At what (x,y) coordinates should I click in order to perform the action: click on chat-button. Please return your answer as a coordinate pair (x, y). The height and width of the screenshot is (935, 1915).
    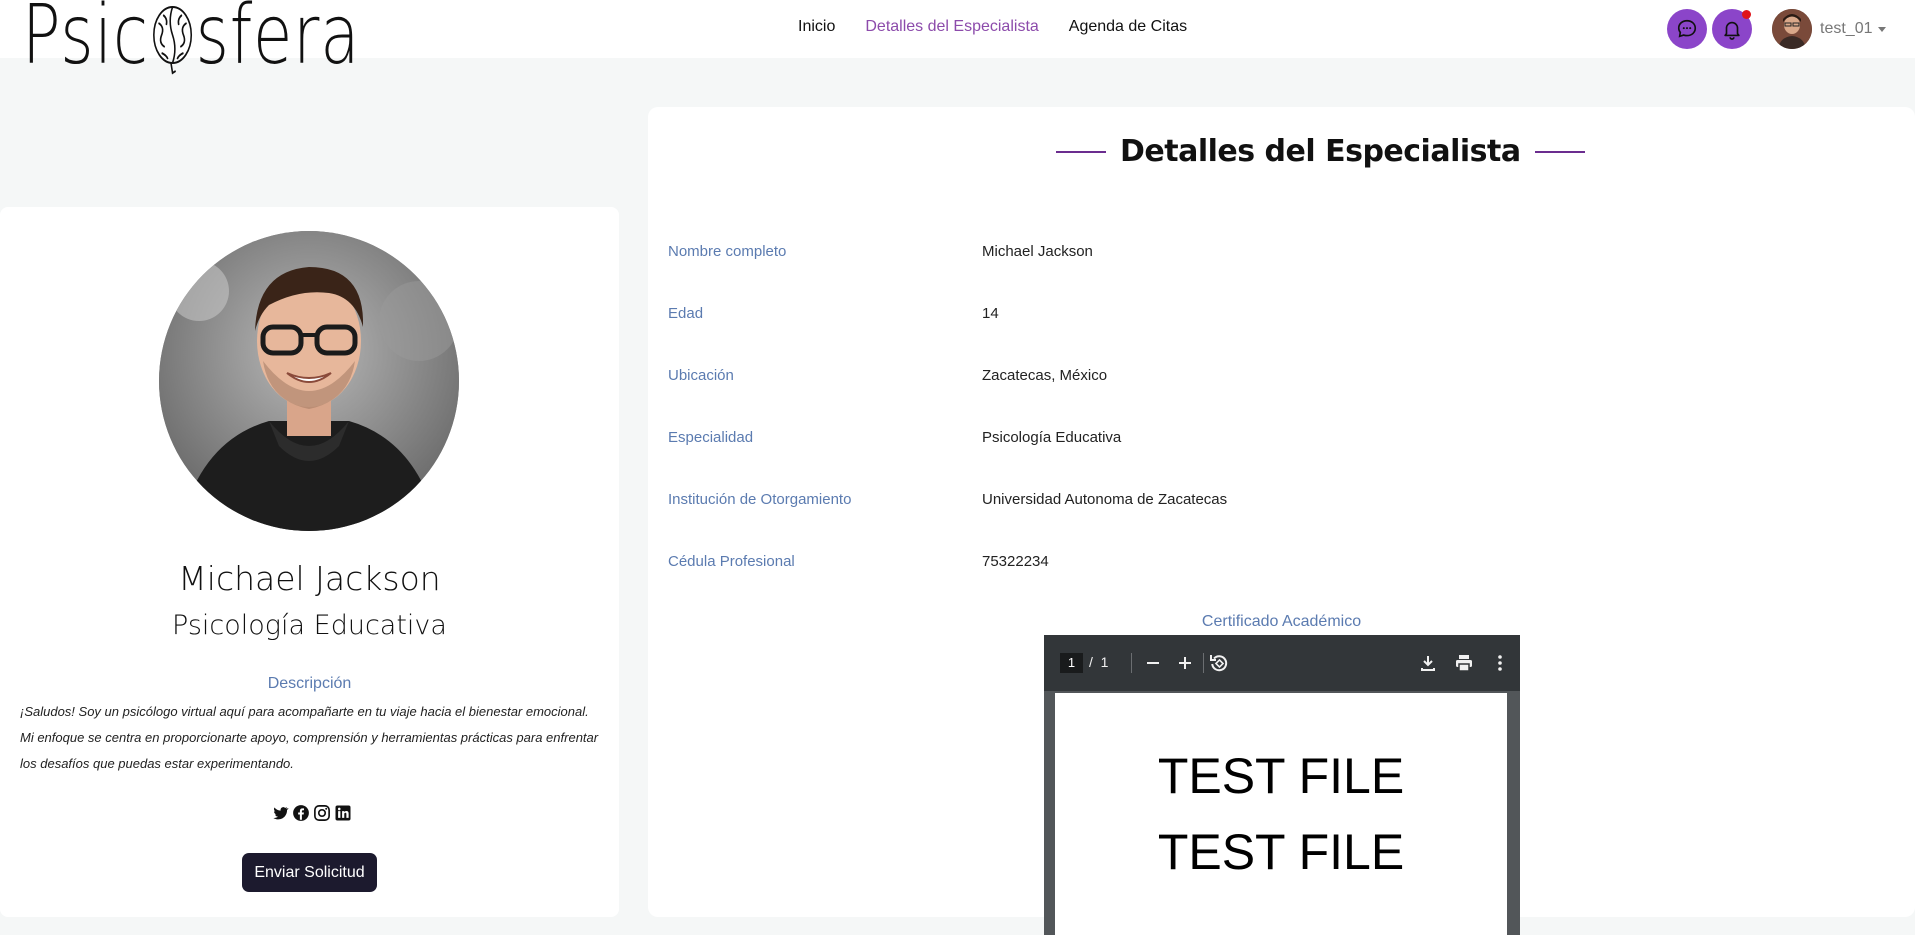
    Looking at the image, I should click on (1687, 29).